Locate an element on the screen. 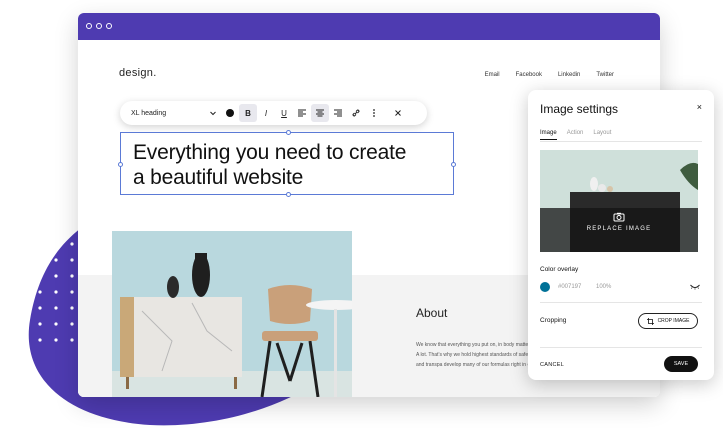  nav-twitter: Twitter is located at coordinates (605, 75).